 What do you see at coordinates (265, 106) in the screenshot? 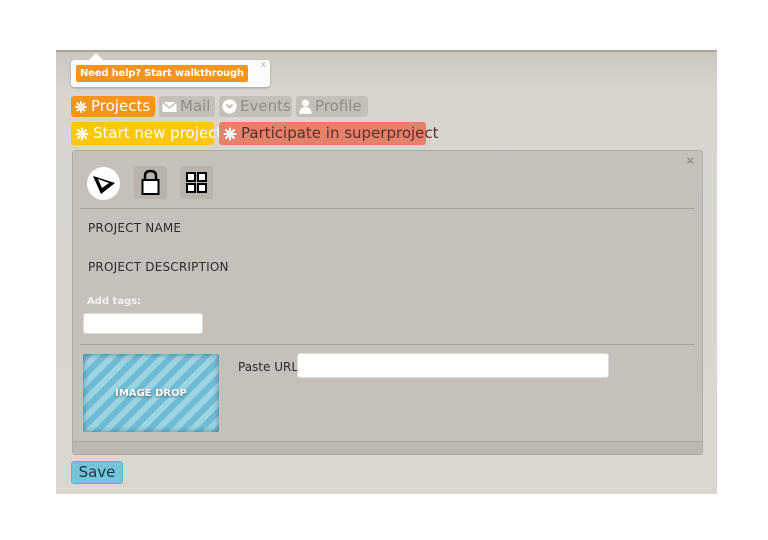
I see `tab-label: Events` at bounding box center [265, 106].